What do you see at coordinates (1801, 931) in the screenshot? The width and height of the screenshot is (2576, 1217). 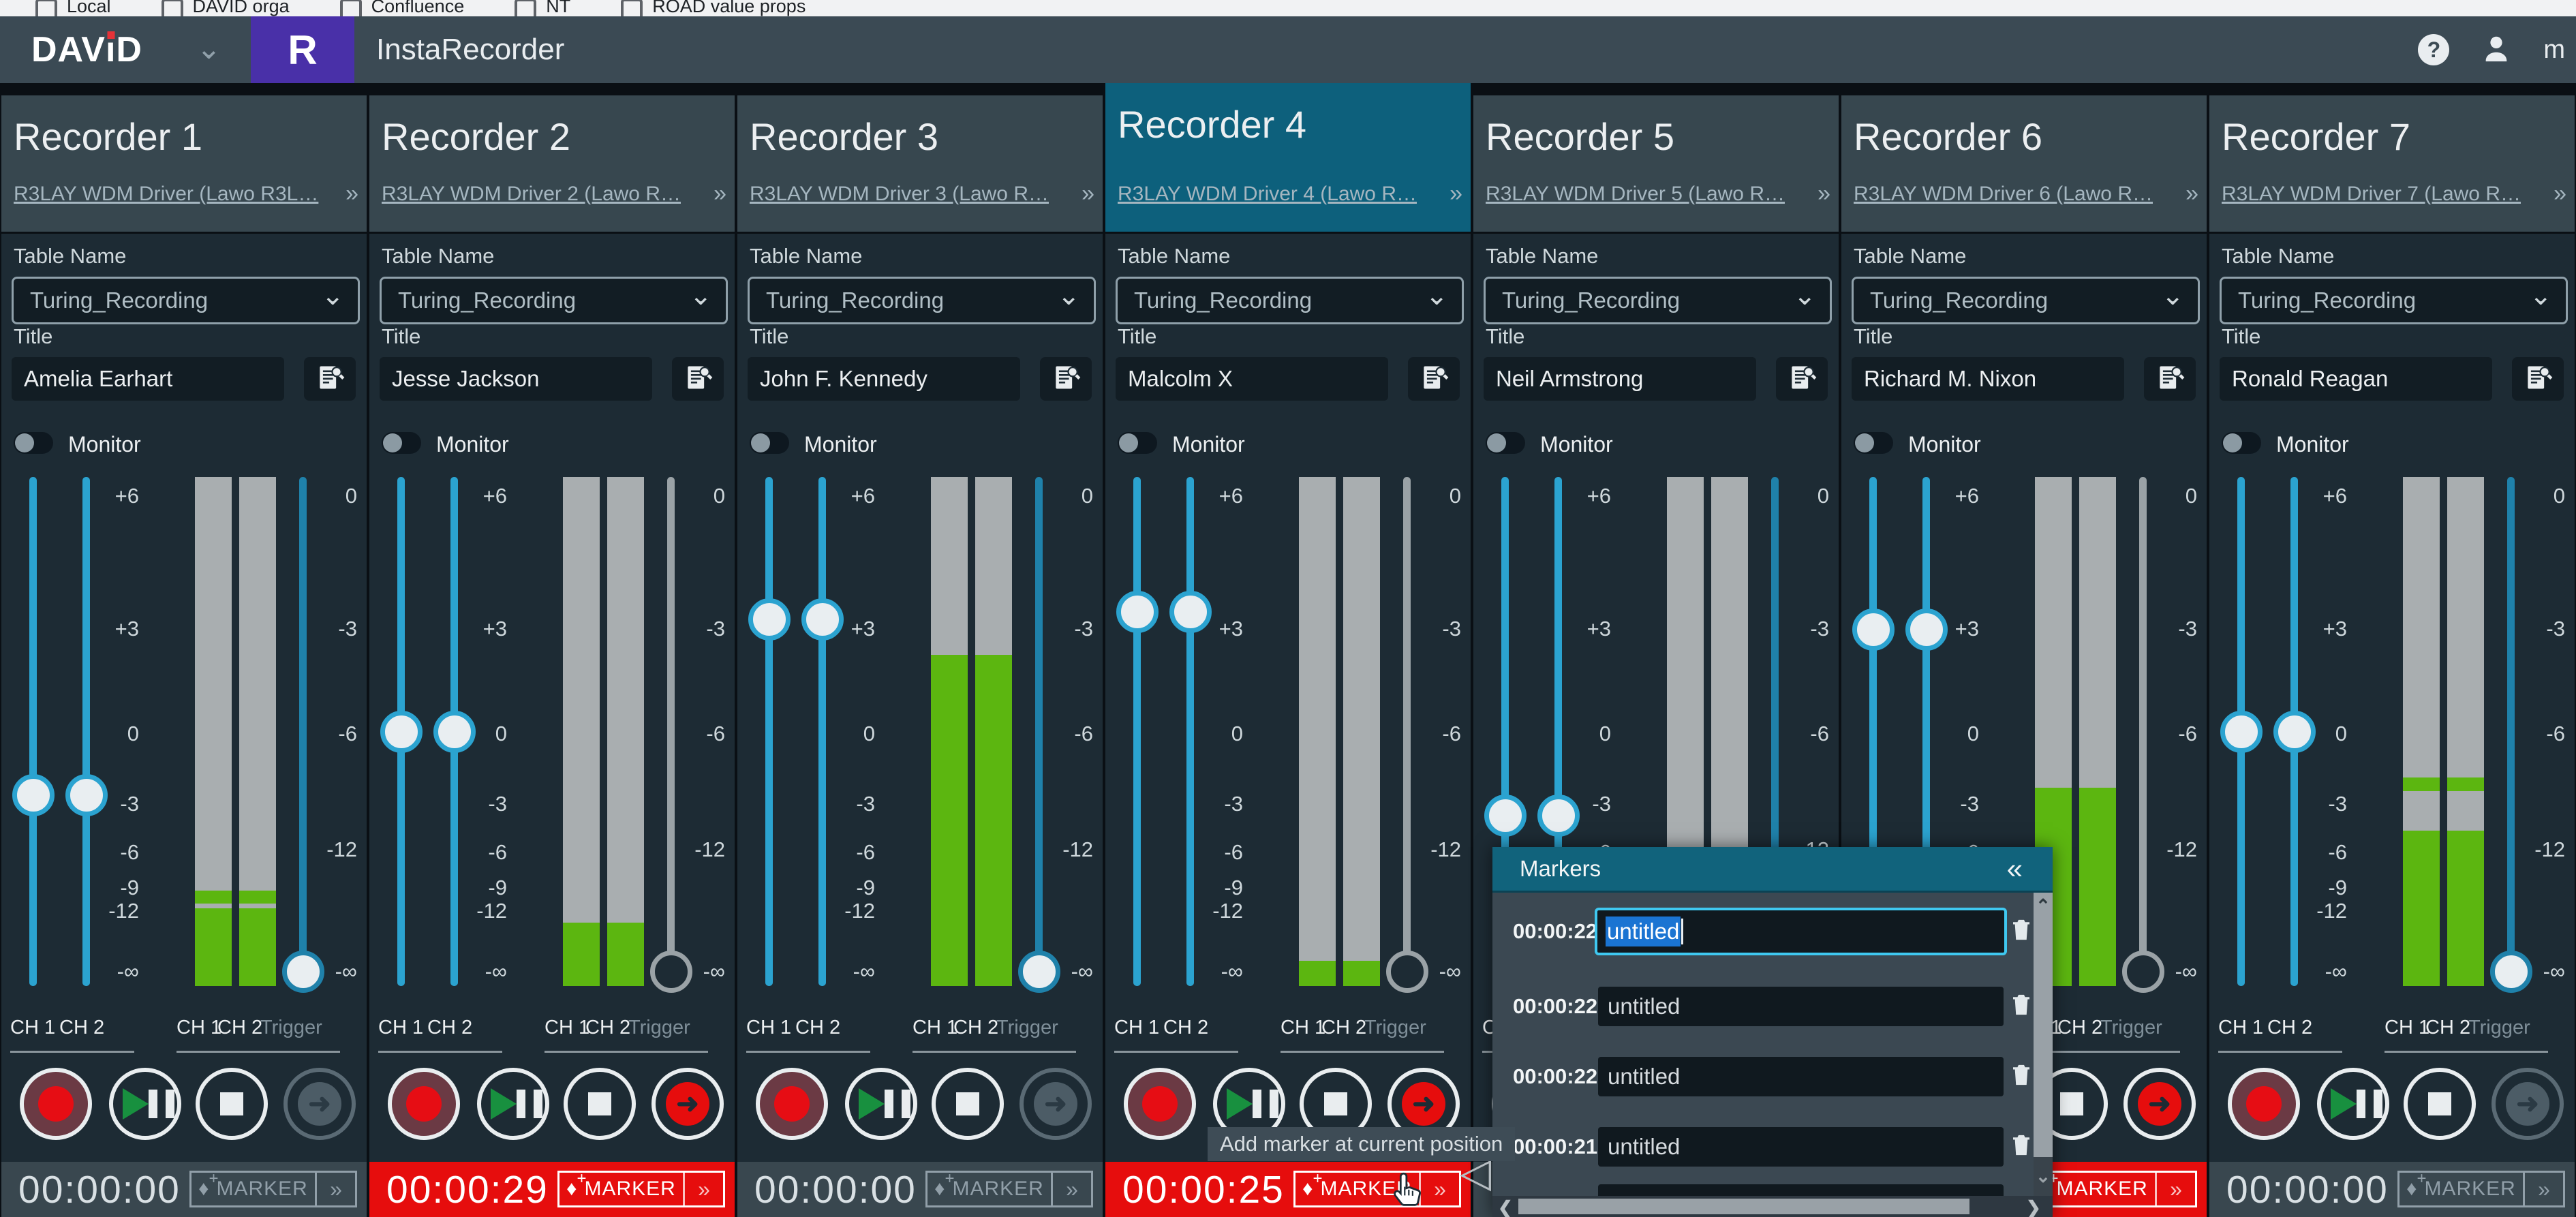 I see `marker-name-input: untitled` at bounding box center [1801, 931].